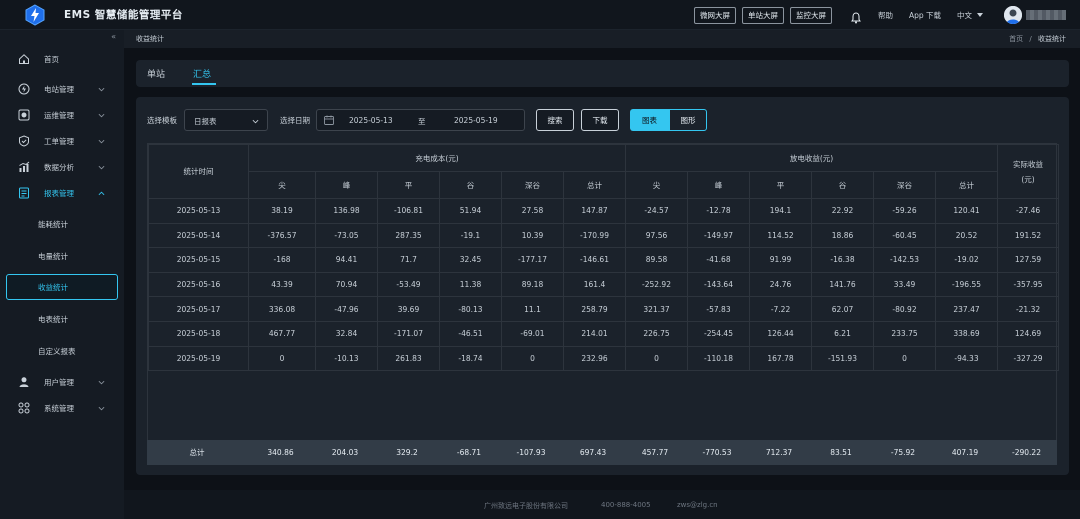 The image size is (1080, 519). Describe the element at coordinates (62, 167) in the screenshot. I see `sidebar-item-analysis: 数据分析` at that location.